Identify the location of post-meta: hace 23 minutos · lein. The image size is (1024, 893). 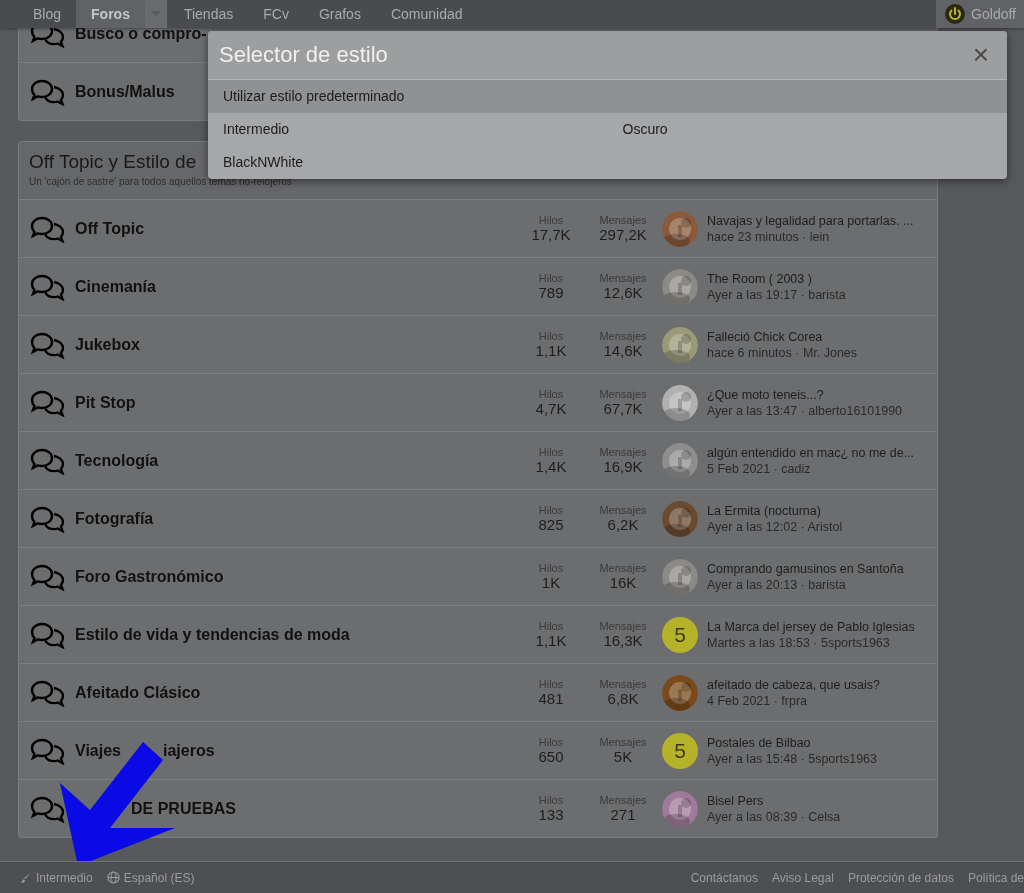
(769, 236).